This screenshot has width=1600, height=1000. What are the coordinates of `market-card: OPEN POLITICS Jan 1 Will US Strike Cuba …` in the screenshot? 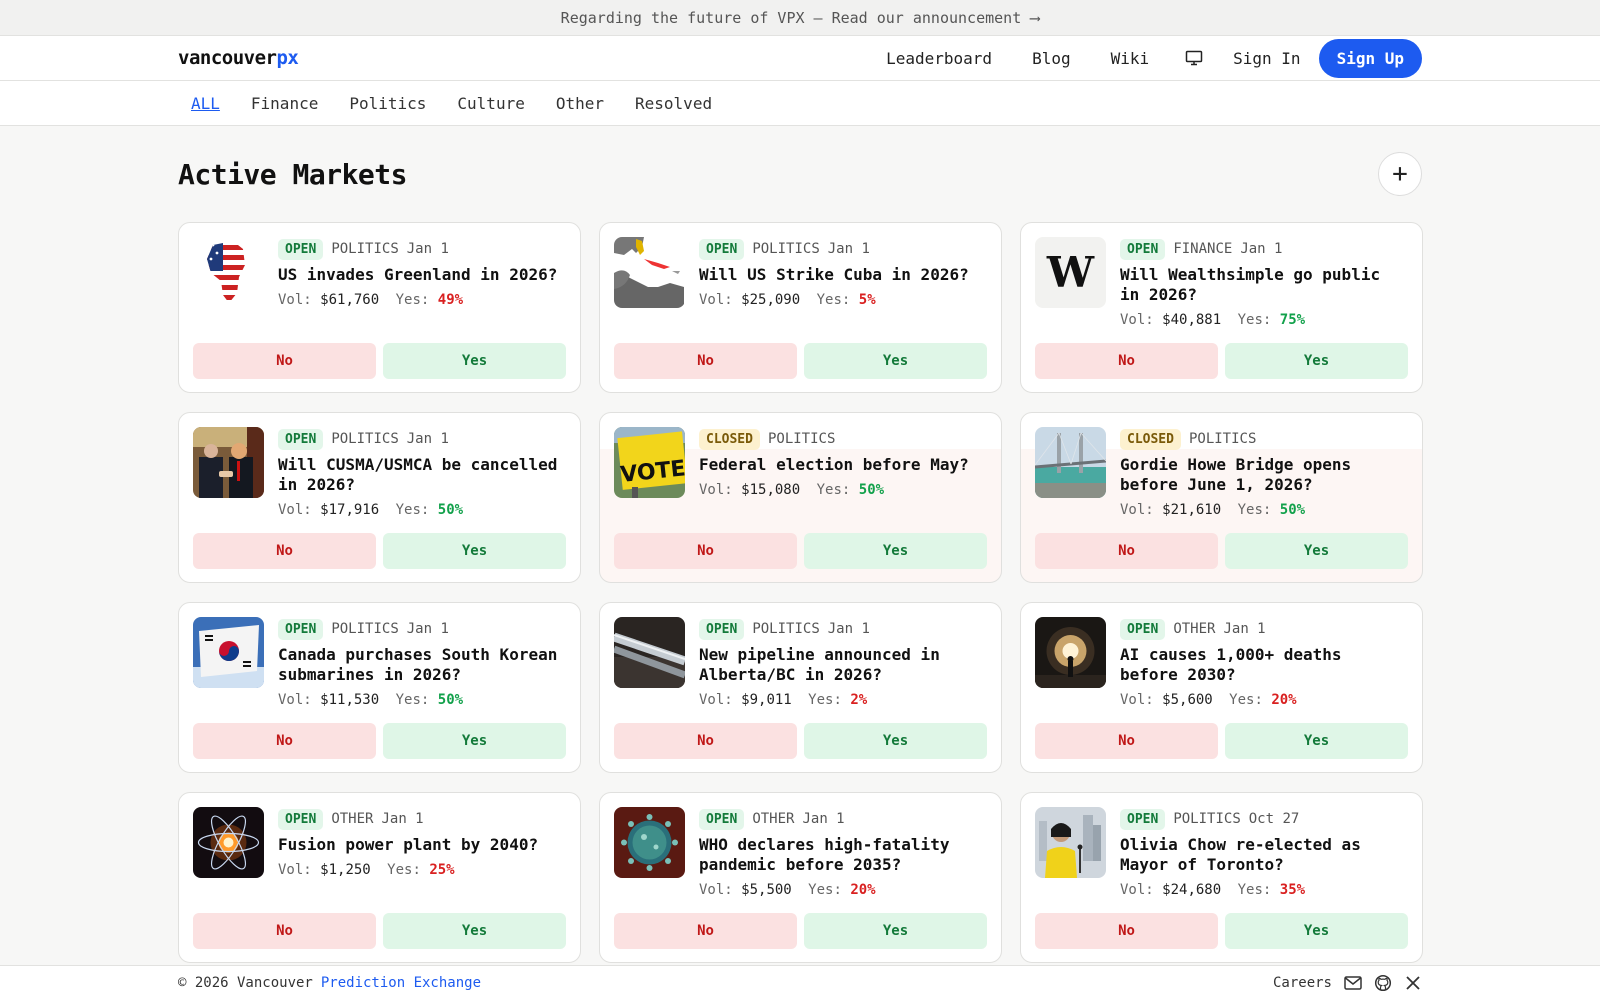 It's located at (800, 307).